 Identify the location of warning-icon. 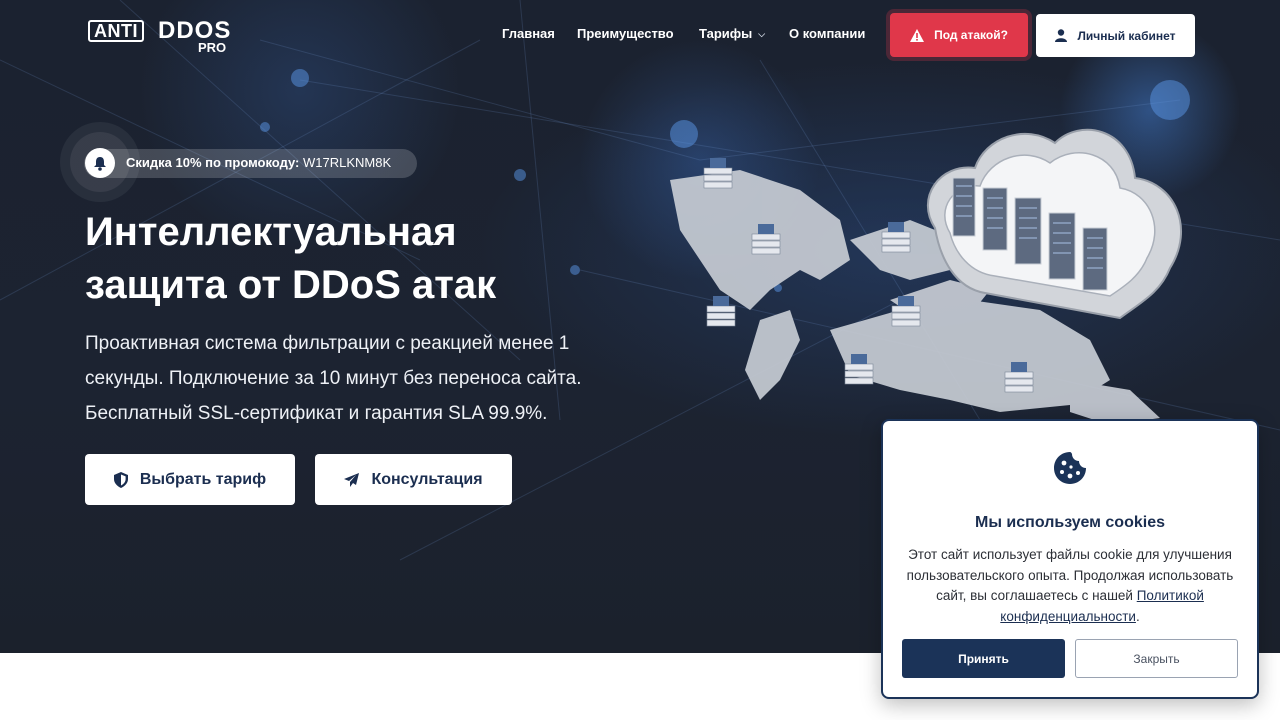
(917, 35).